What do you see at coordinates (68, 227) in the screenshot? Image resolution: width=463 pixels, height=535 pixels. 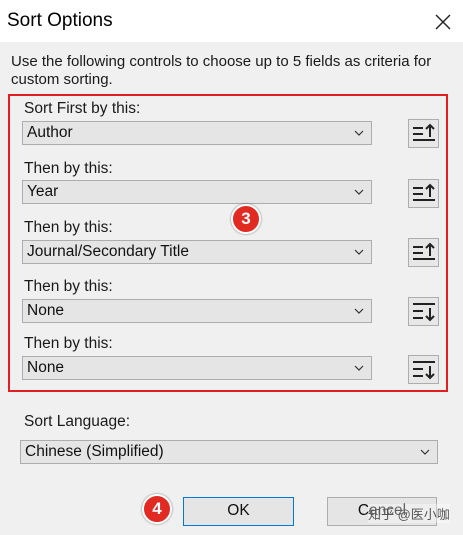 I see `sort-label-3: Then by this:` at bounding box center [68, 227].